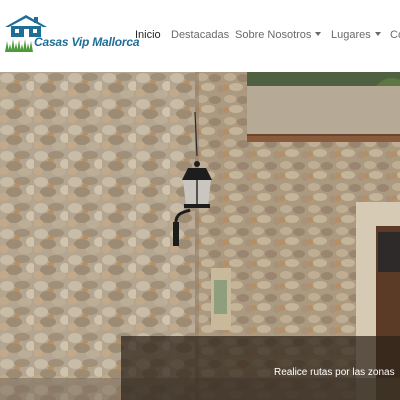 The height and width of the screenshot is (400, 400). I want to click on nav-item-label: Inicio, so click(148, 35).